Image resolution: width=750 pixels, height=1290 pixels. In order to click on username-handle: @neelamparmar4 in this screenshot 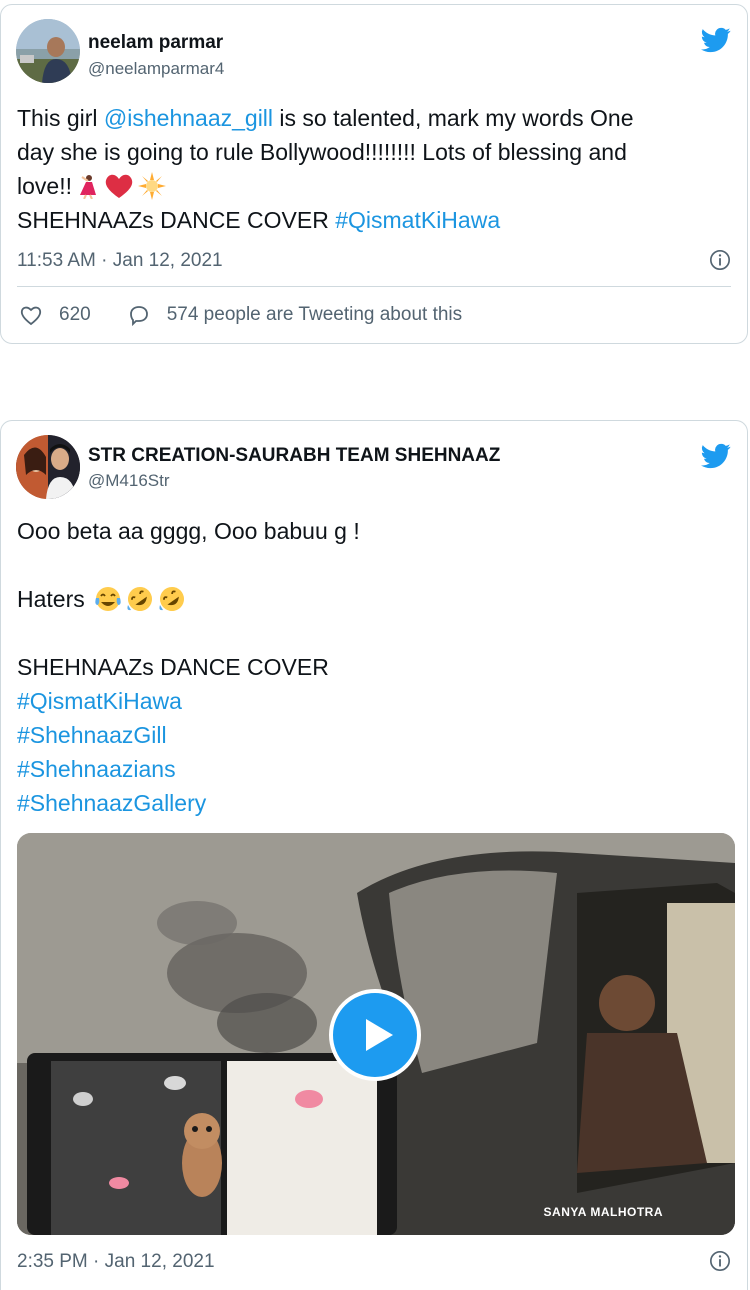, I will do `click(156, 69)`.